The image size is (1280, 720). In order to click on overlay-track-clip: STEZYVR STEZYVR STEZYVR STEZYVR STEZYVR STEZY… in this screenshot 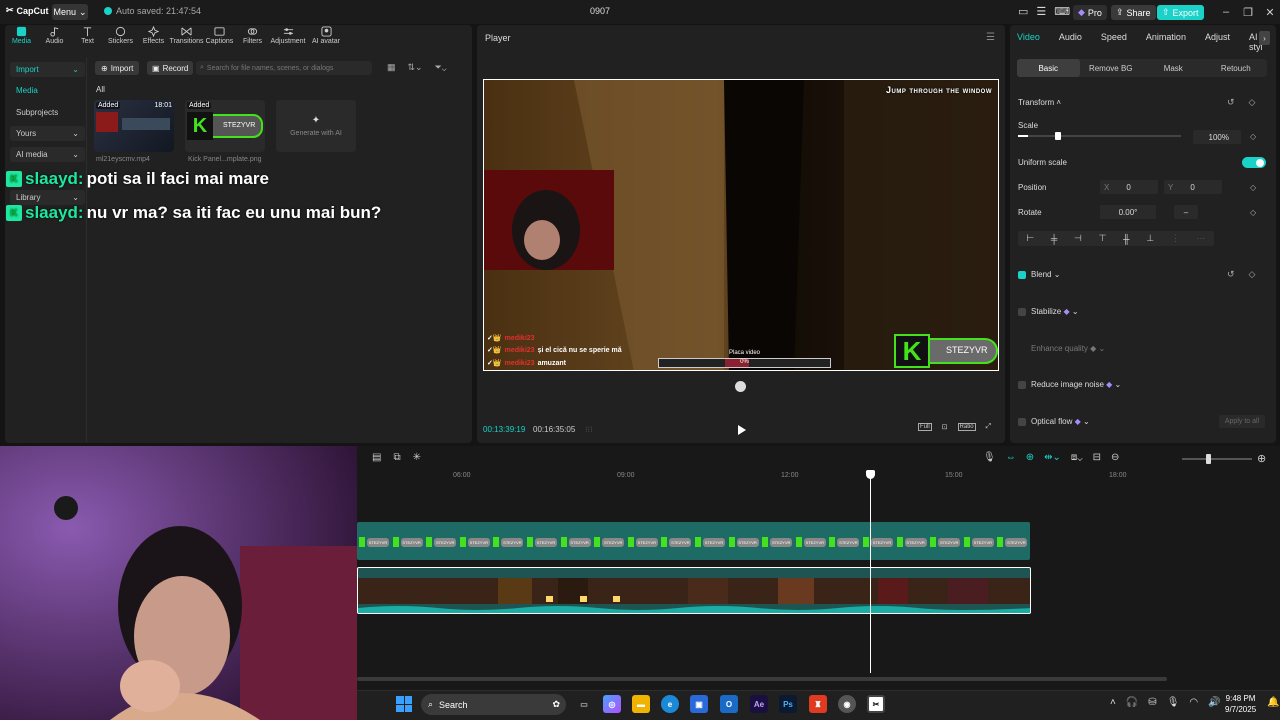, I will do `click(693, 541)`.